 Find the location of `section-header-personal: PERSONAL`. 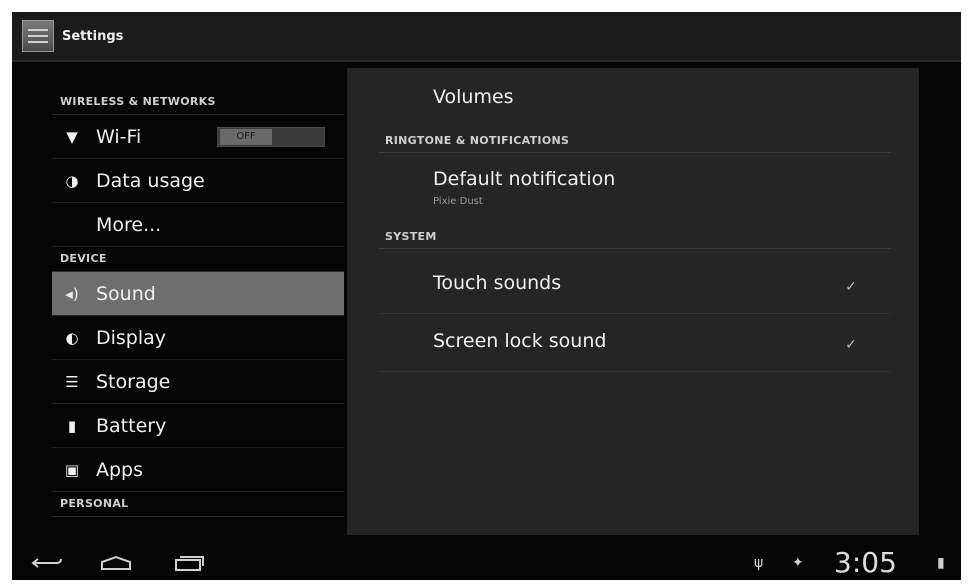

section-header-personal: PERSONAL is located at coordinates (198, 504).